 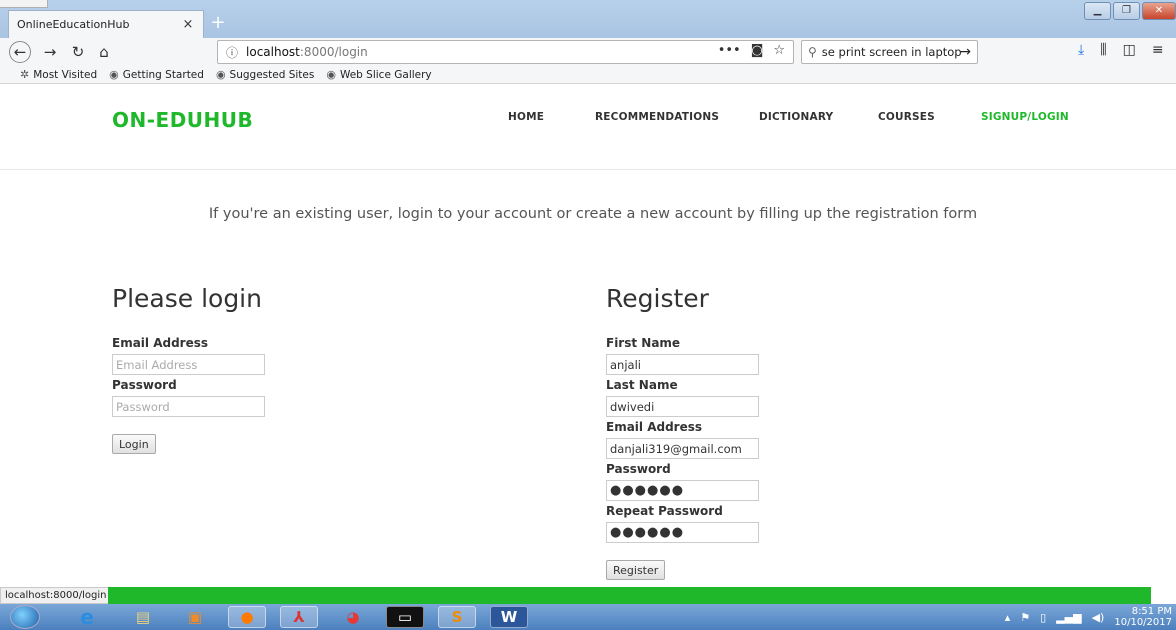 I want to click on search-text: se print screen in laptop, so click(x=891, y=52).